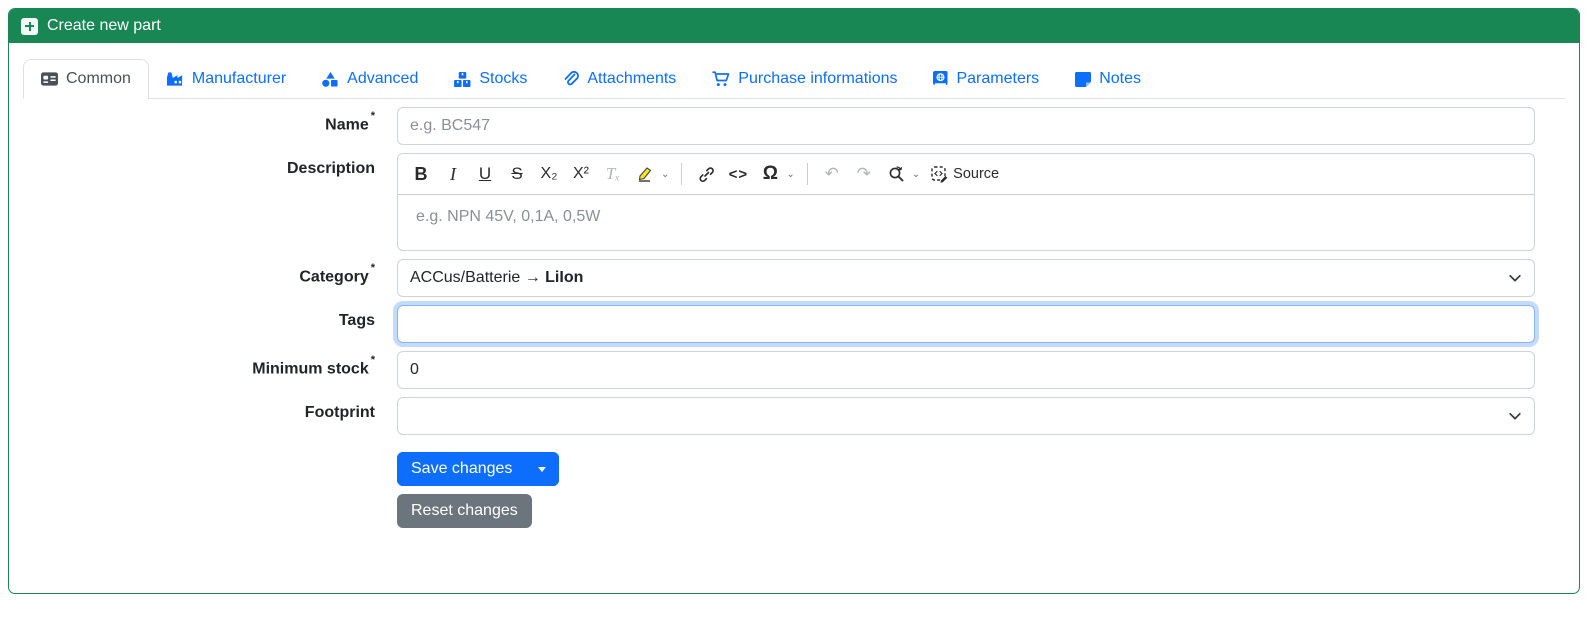 This screenshot has width=1588, height=624. What do you see at coordinates (998, 78) in the screenshot?
I see `tab-label: Parameters` at bounding box center [998, 78].